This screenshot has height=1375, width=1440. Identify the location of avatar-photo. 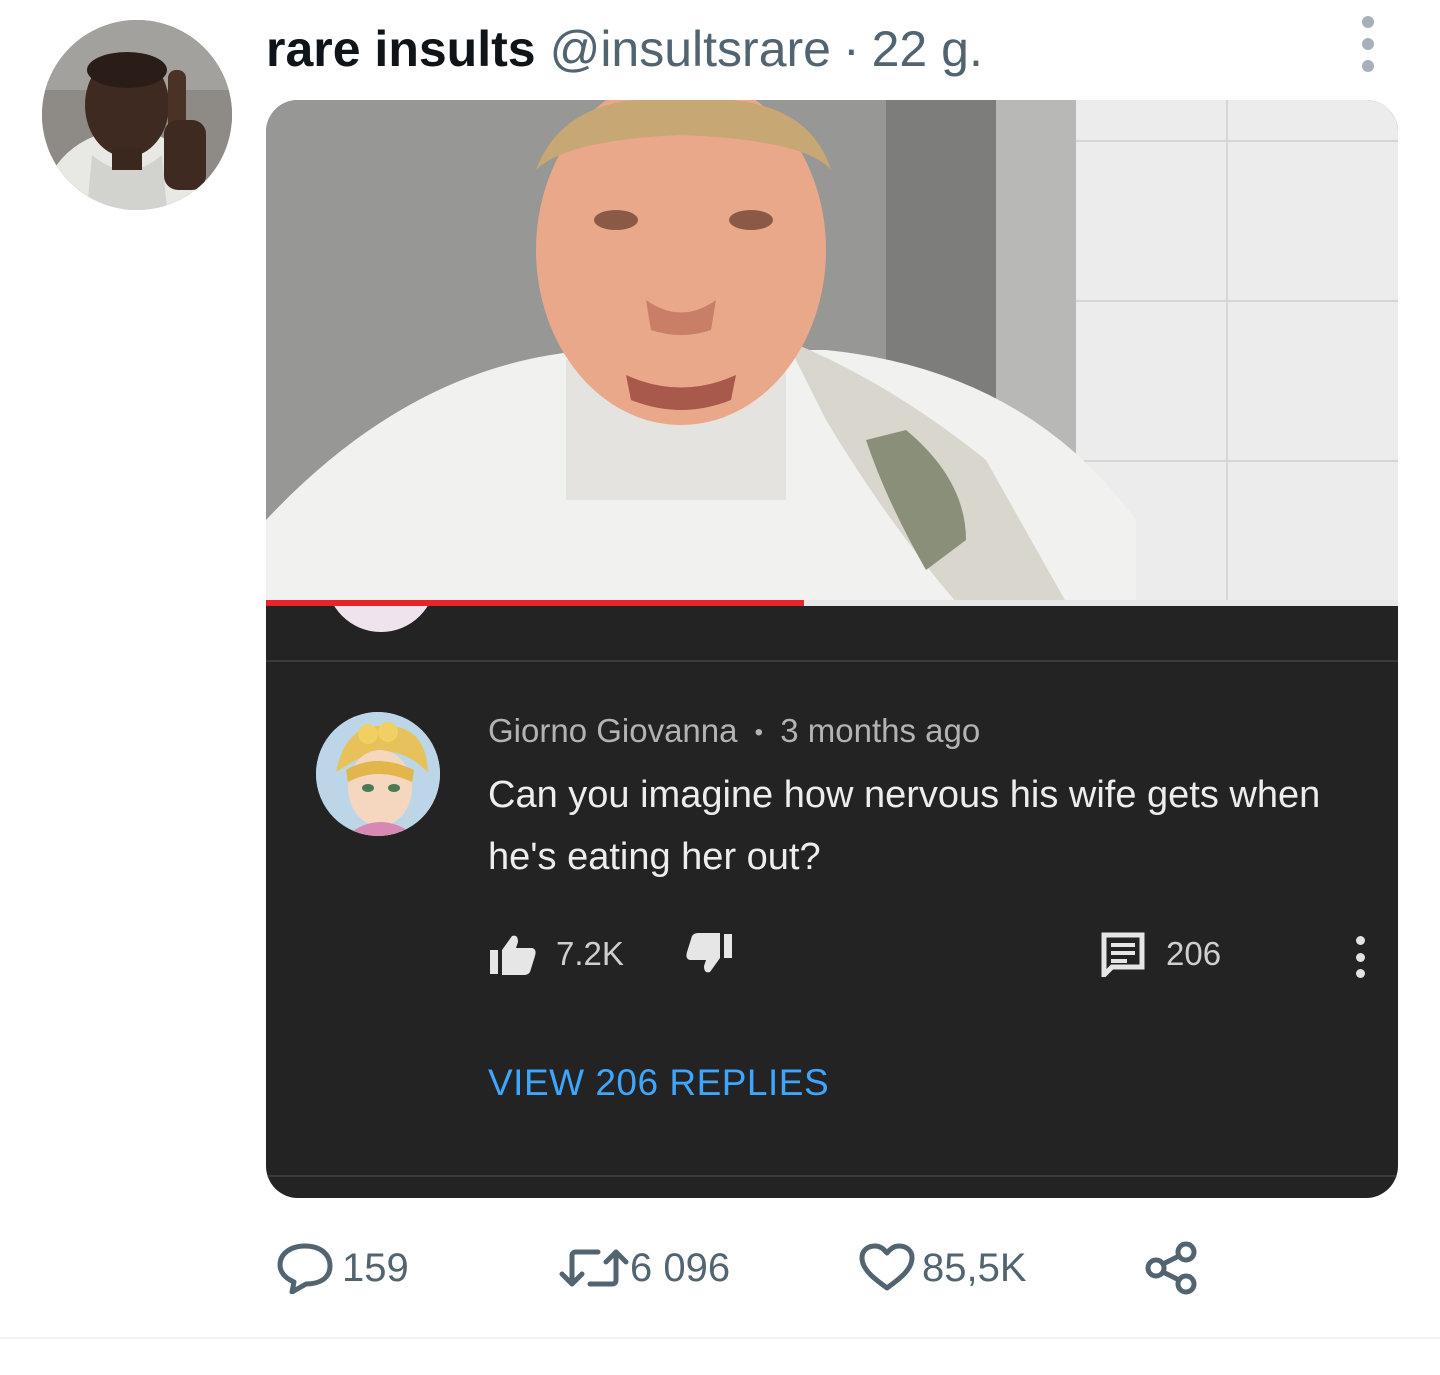
(137, 115).